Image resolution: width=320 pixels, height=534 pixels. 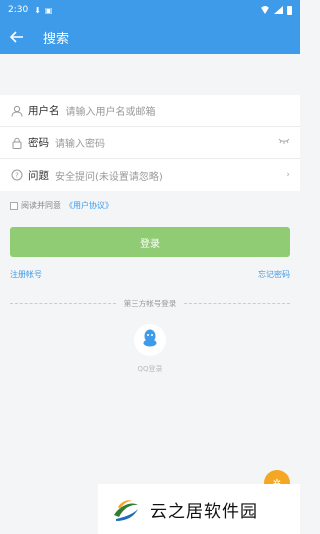 I want to click on third-party-divider: 第三方帐号登录, so click(x=150, y=303).